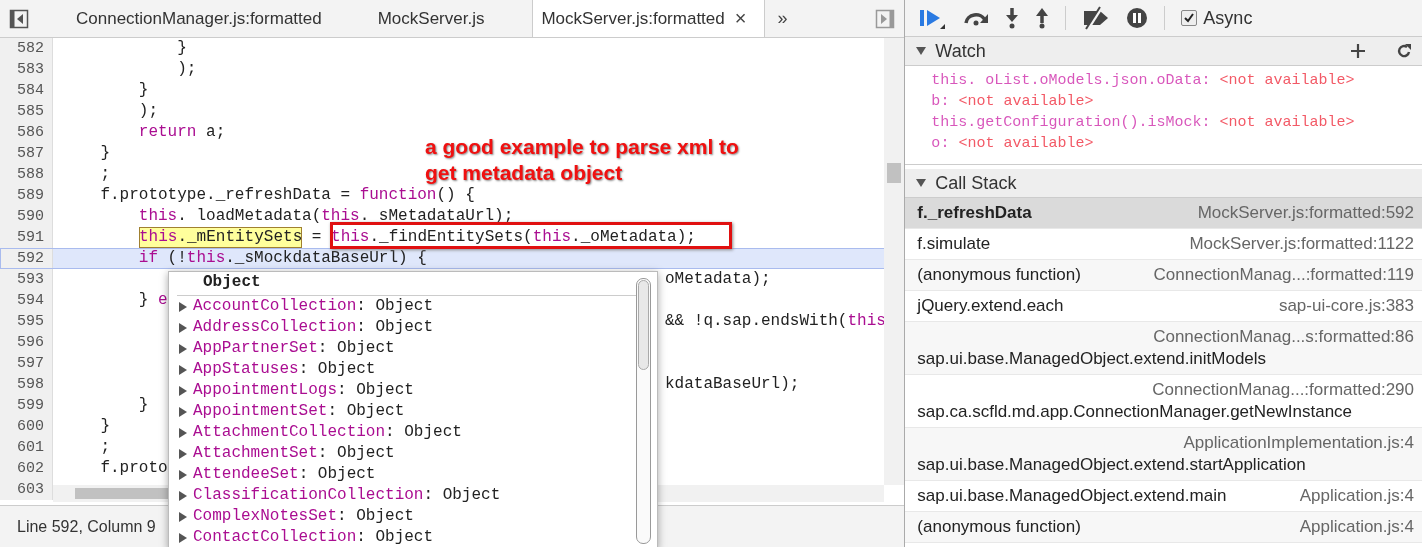 This screenshot has height=547, width=1422. What do you see at coordinates (299, 411) in the screenshot?
I see `property-entry: AppointmentSet: Object` at bounding box center [299, 411].